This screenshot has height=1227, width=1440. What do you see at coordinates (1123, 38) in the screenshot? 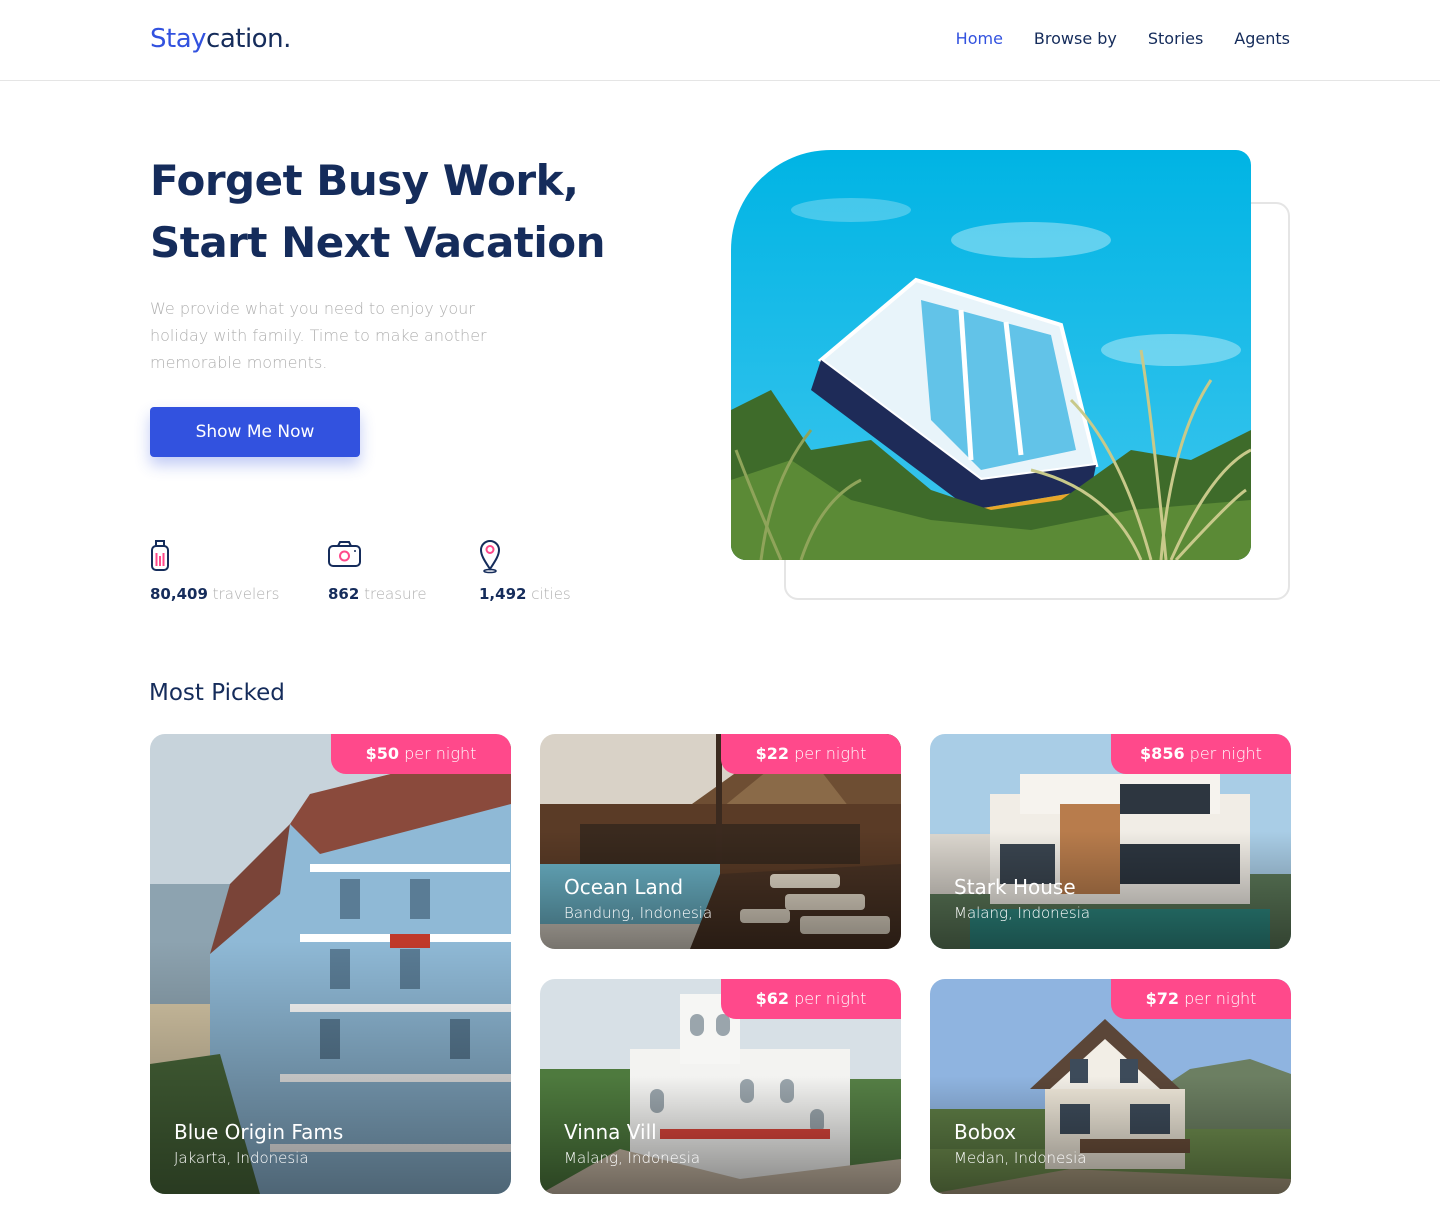
I see `main-nav: Home Browse by Stories Agents` at bounding box center [1123, 38].